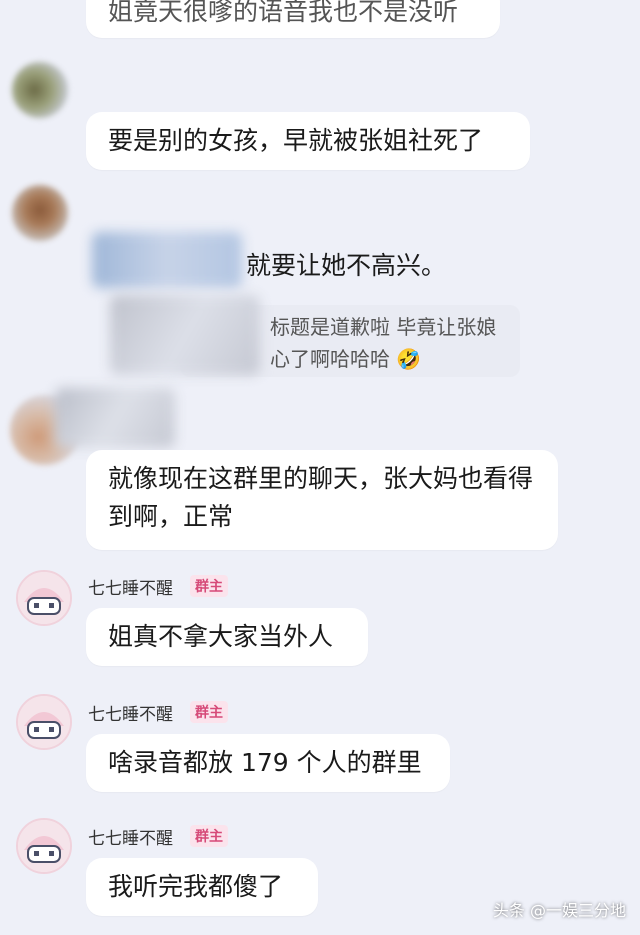 The height and width of the screenshot is (935, 640). I want to click on watermark: 头条 @一娱三分地, so click(559, 910).